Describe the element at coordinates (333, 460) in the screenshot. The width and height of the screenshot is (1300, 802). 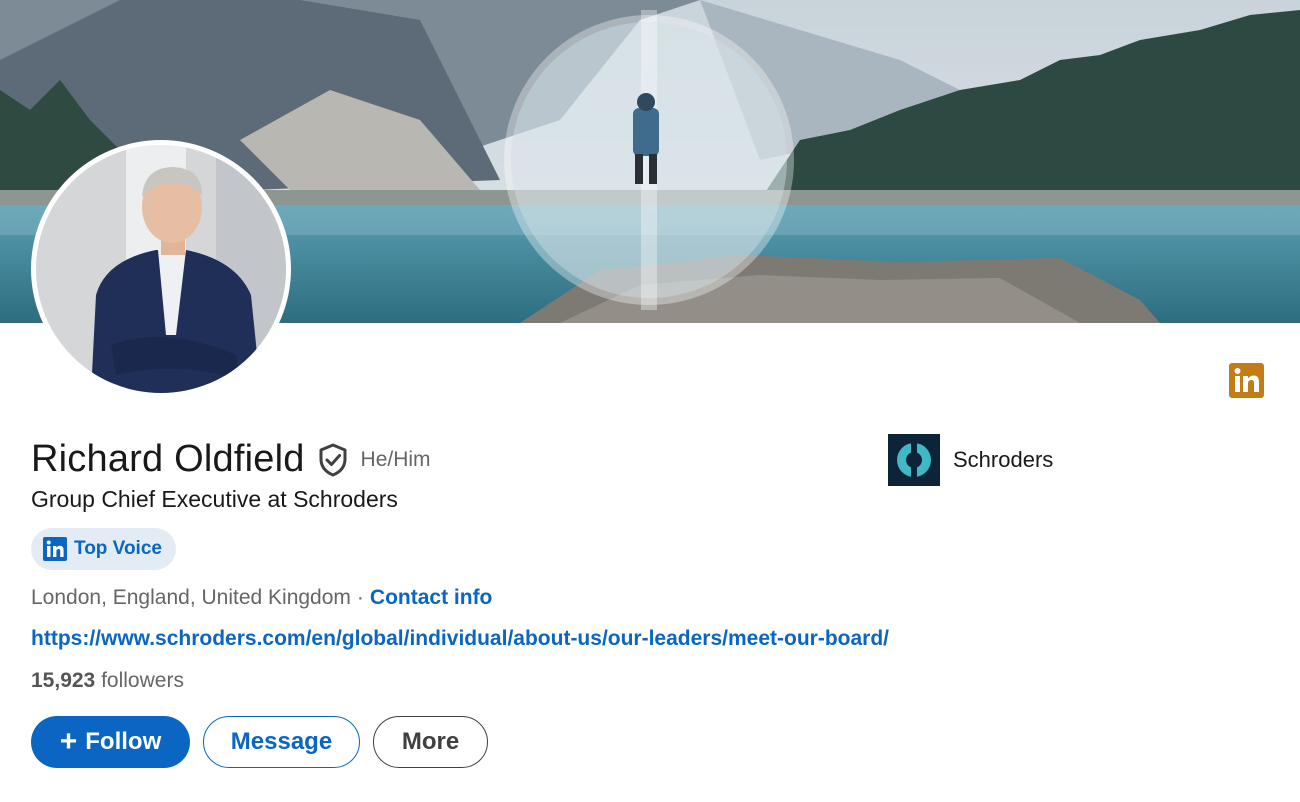
I see `shield-check-icon` at that location.